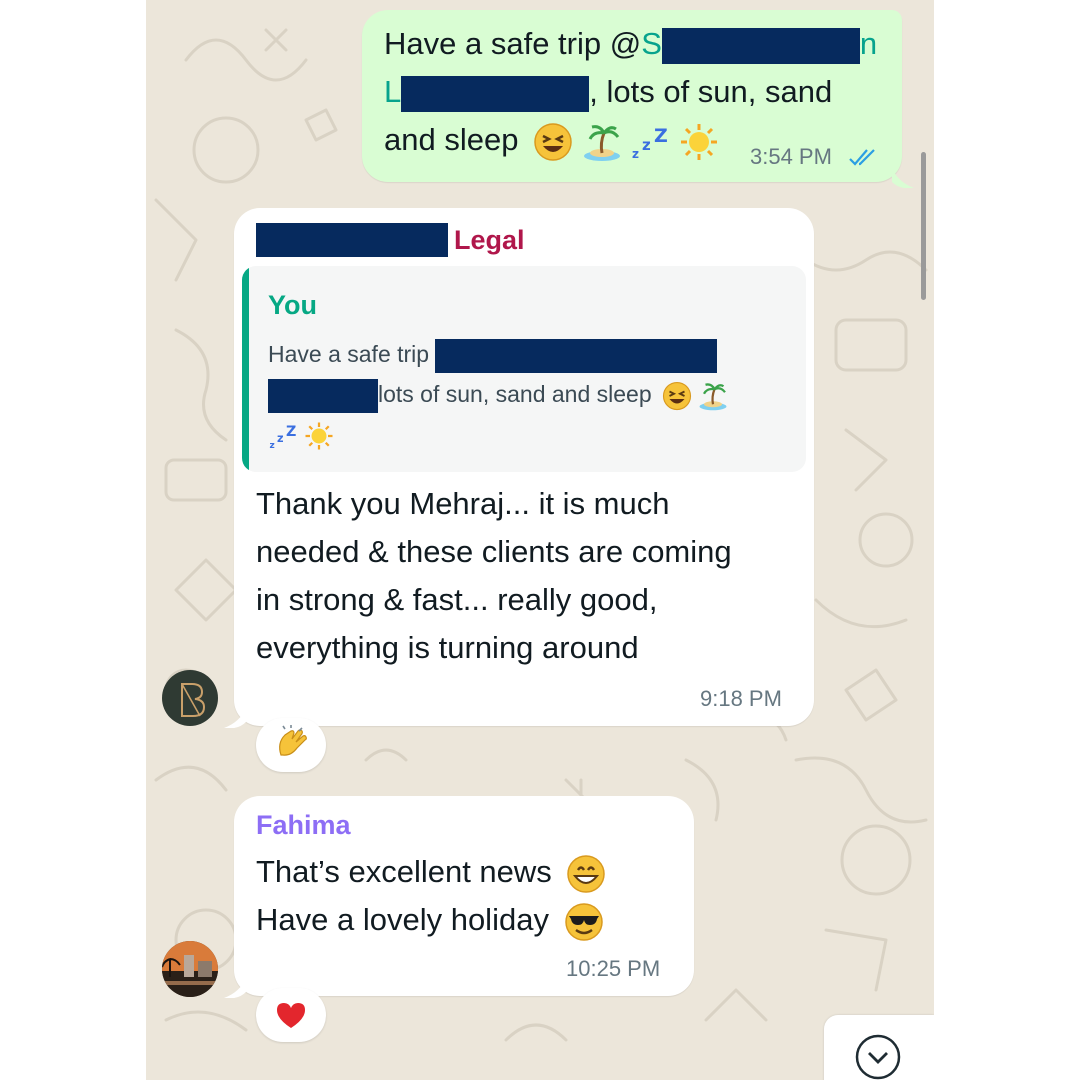 This screenshot has height=1080, width=1080. I want to click on profile-photo-icon, so click(190, 969).